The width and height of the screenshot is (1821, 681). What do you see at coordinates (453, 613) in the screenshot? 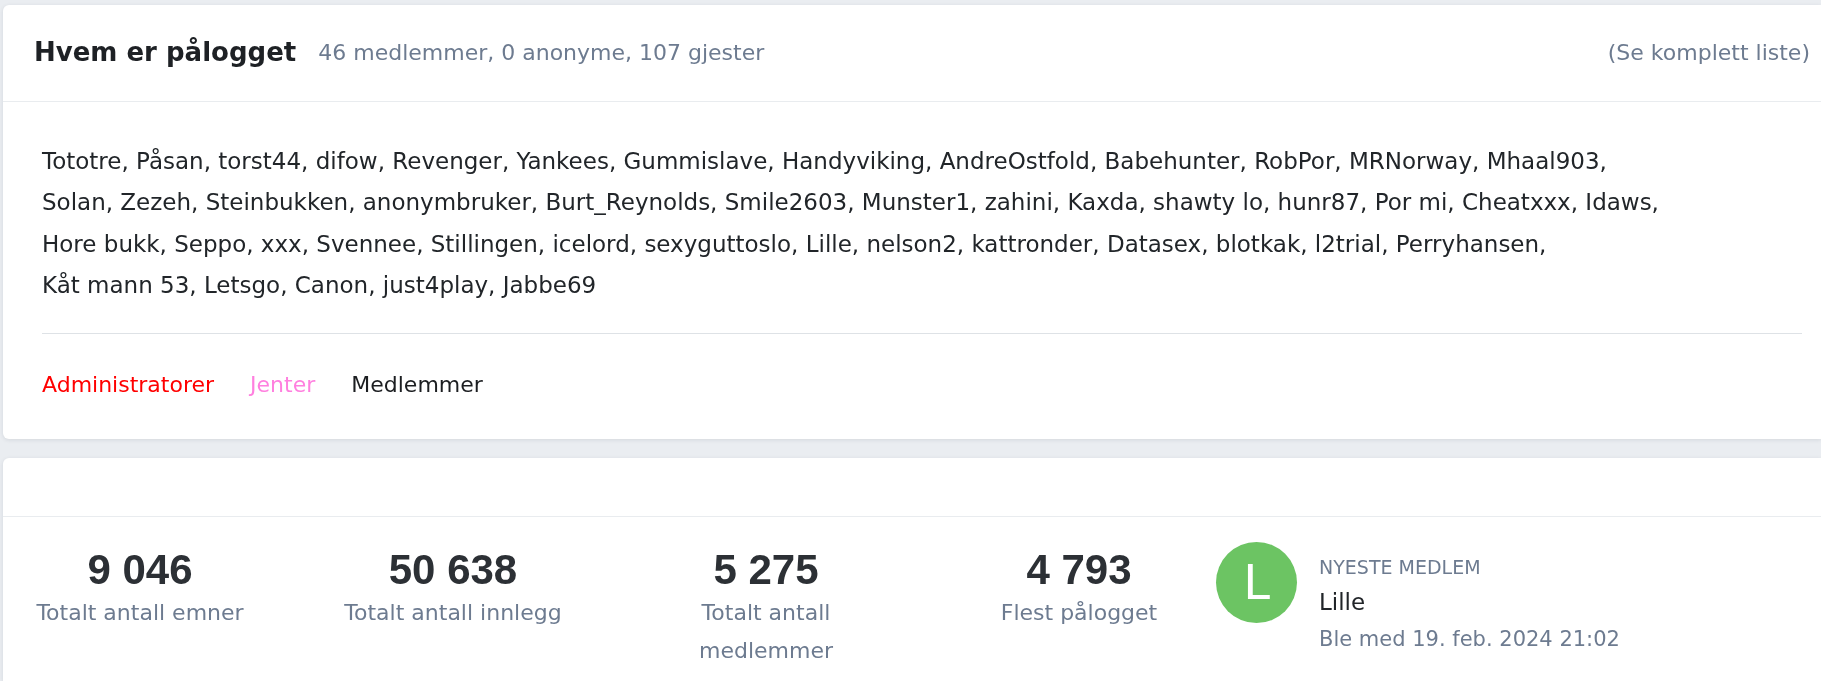
I see `stat-label: Totalt antall innlegg` at bounding box center [453, 613].